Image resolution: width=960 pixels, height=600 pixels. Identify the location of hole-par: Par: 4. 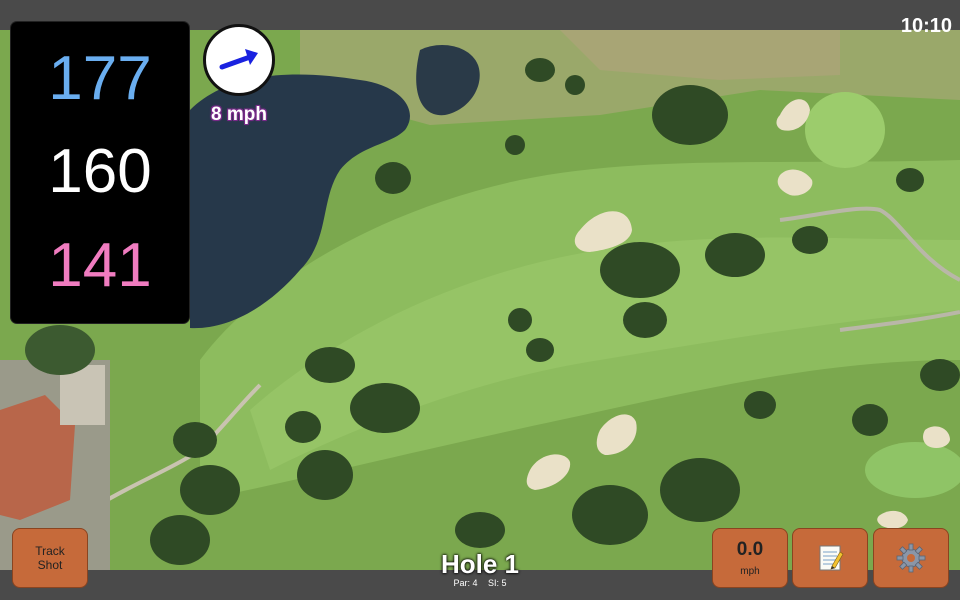
(465, 583).